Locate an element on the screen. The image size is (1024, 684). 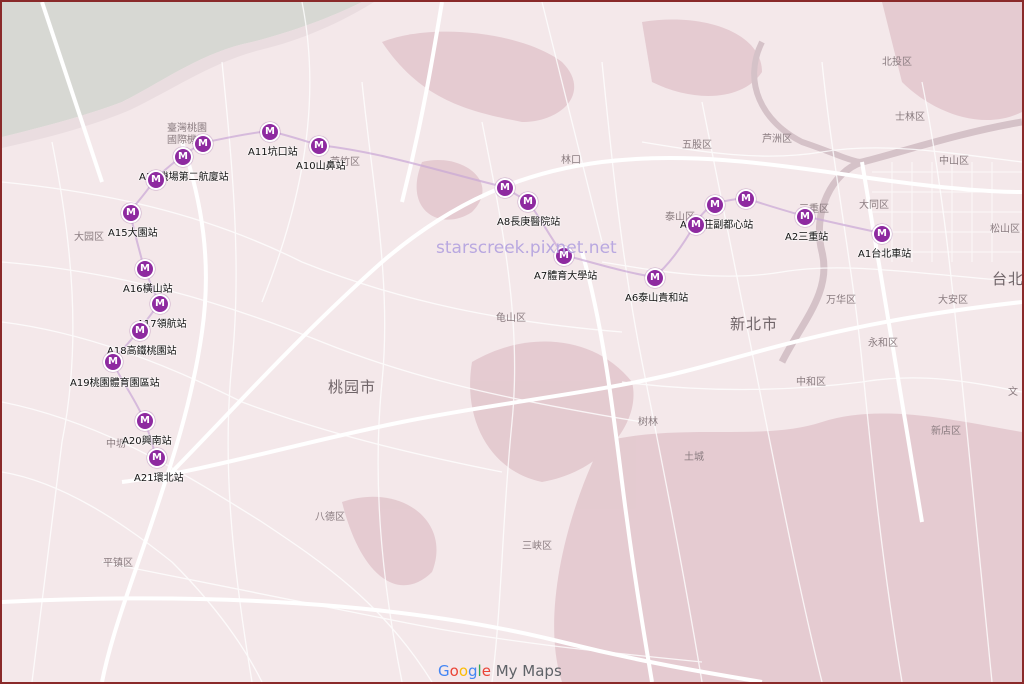
metro-marker-icon-a2: M is located at coordinates (805, 217).